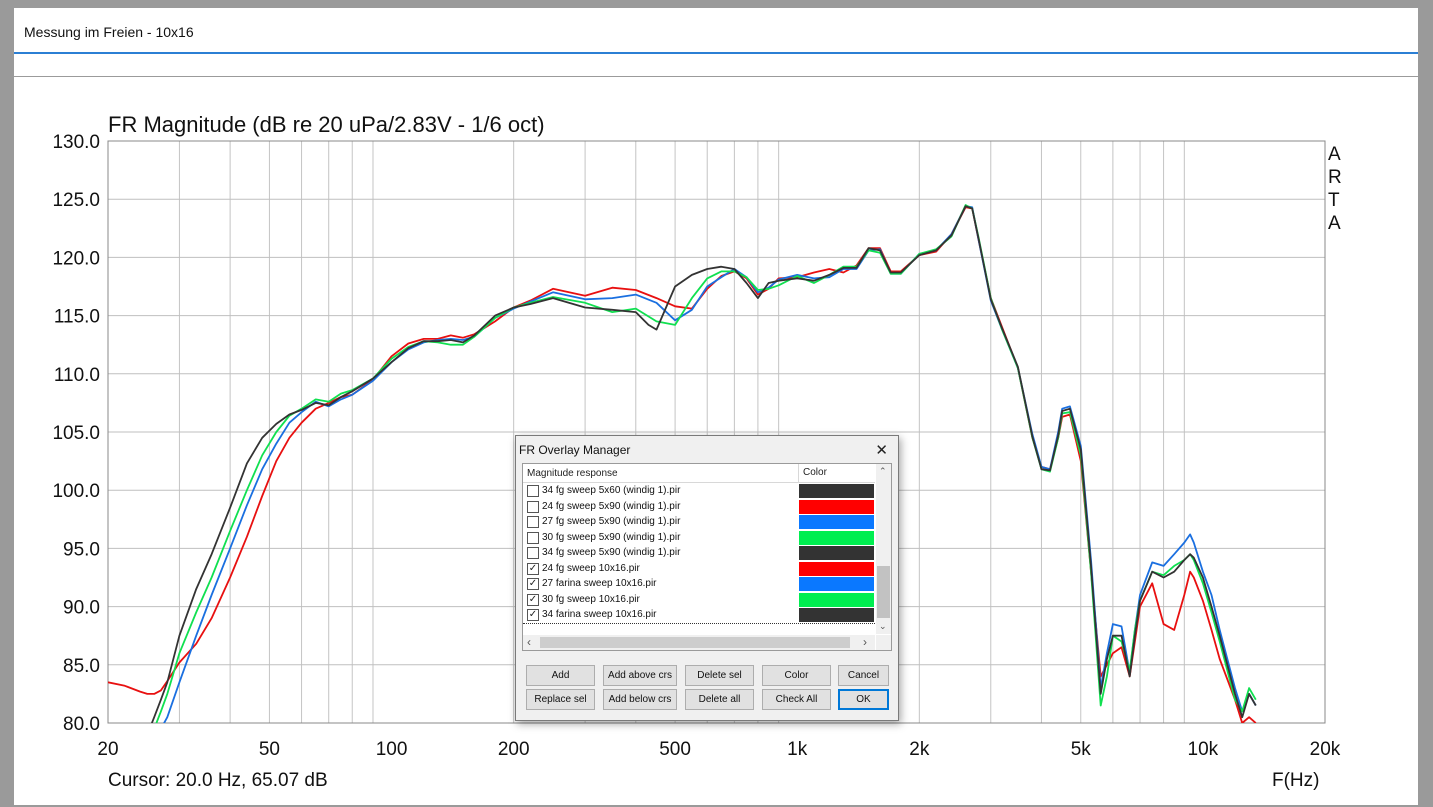 The width and height of the screenshot is (1433, 807). What do you see at coordinates (81, 549) in the screenshot?
I see `y-tick-label: 95.0` at bounding box center [81, 549].